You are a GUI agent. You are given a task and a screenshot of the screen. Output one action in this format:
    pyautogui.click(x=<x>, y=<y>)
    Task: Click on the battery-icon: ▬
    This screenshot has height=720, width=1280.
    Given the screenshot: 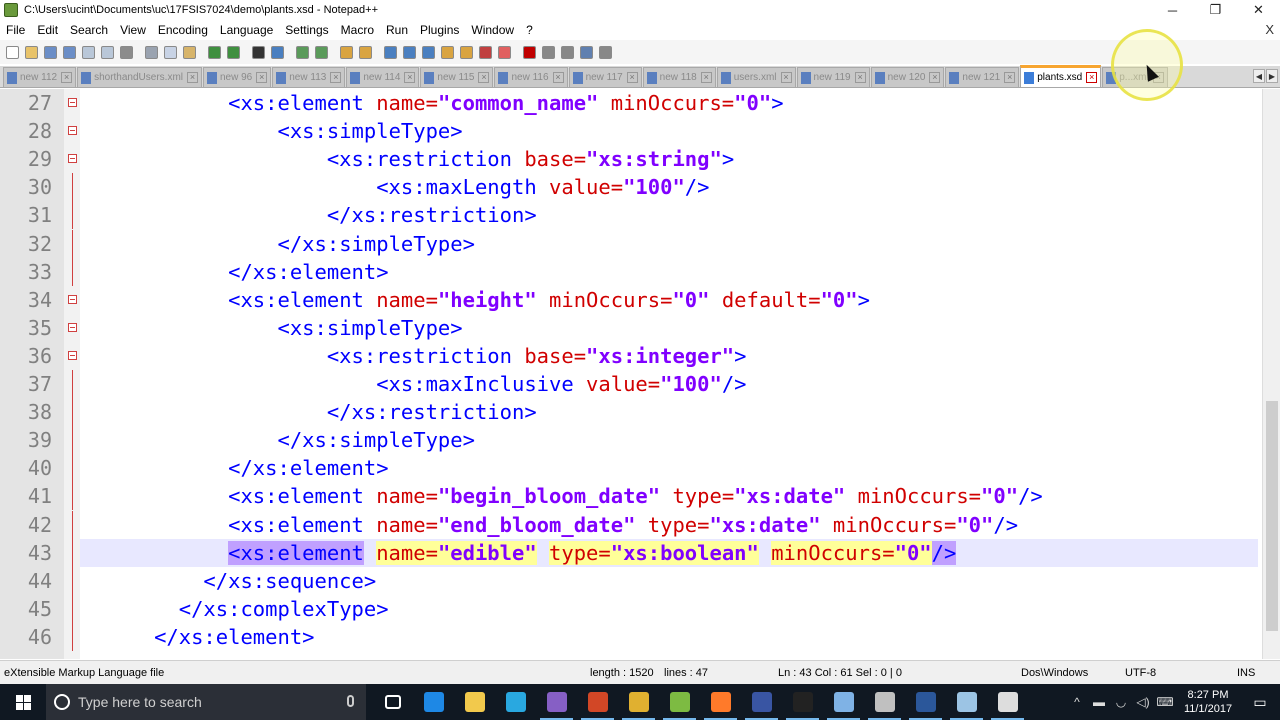 What is the action you would take?
    pyautogui.click(x=1099, y=702)
    